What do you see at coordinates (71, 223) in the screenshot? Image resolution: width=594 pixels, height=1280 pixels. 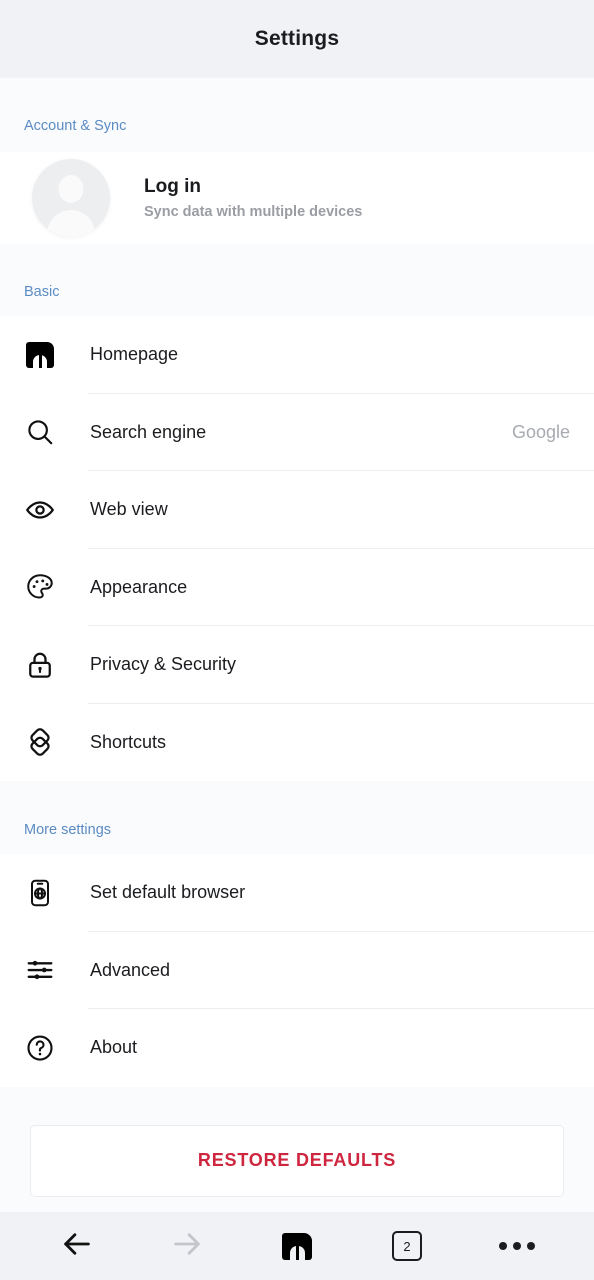 I see `avatar-body-shape` at bounding box center [71, 223].